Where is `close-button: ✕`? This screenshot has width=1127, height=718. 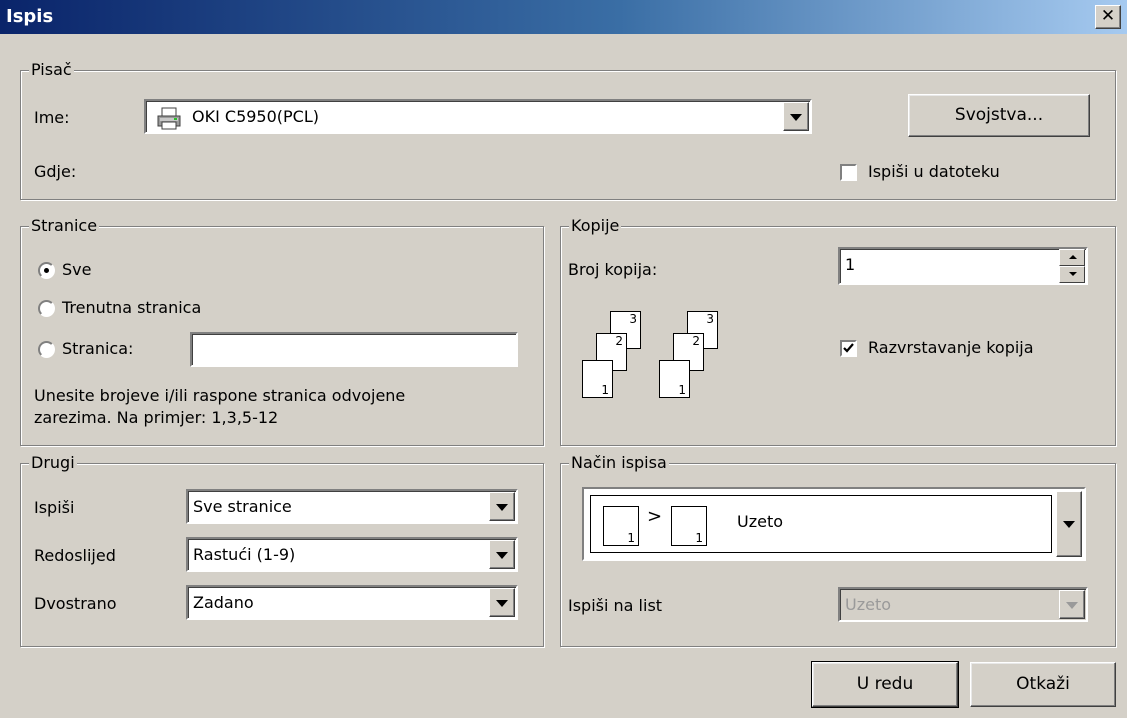 close-button: ✕ is located at coordinates (1108, 17).